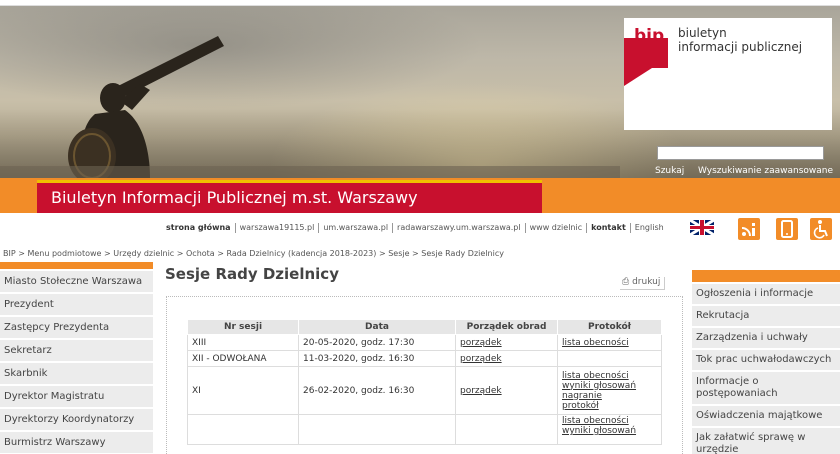 The width and height of the screenshot is (840, 454). Describe the element at coordinates (243, 429) in the screenshot. I see `session-number` at that location.